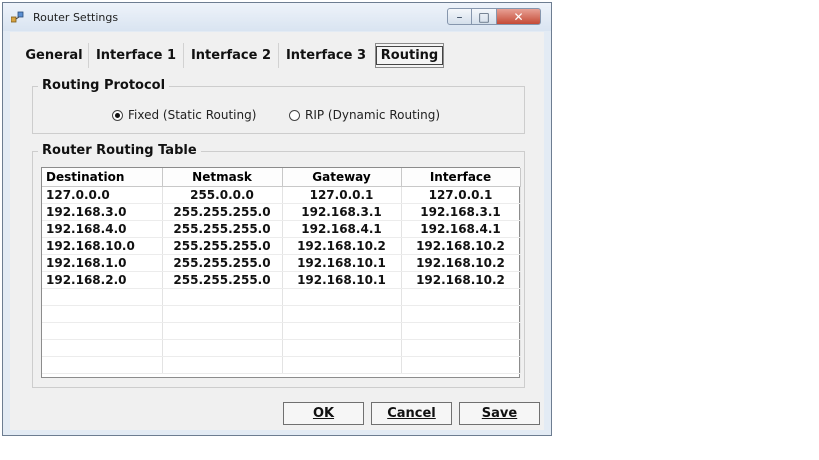 The width and height of the screenshot is (819, 460). I want to click on table-header-row: Destination Netmask Gateway Interface, so click(281, 177).